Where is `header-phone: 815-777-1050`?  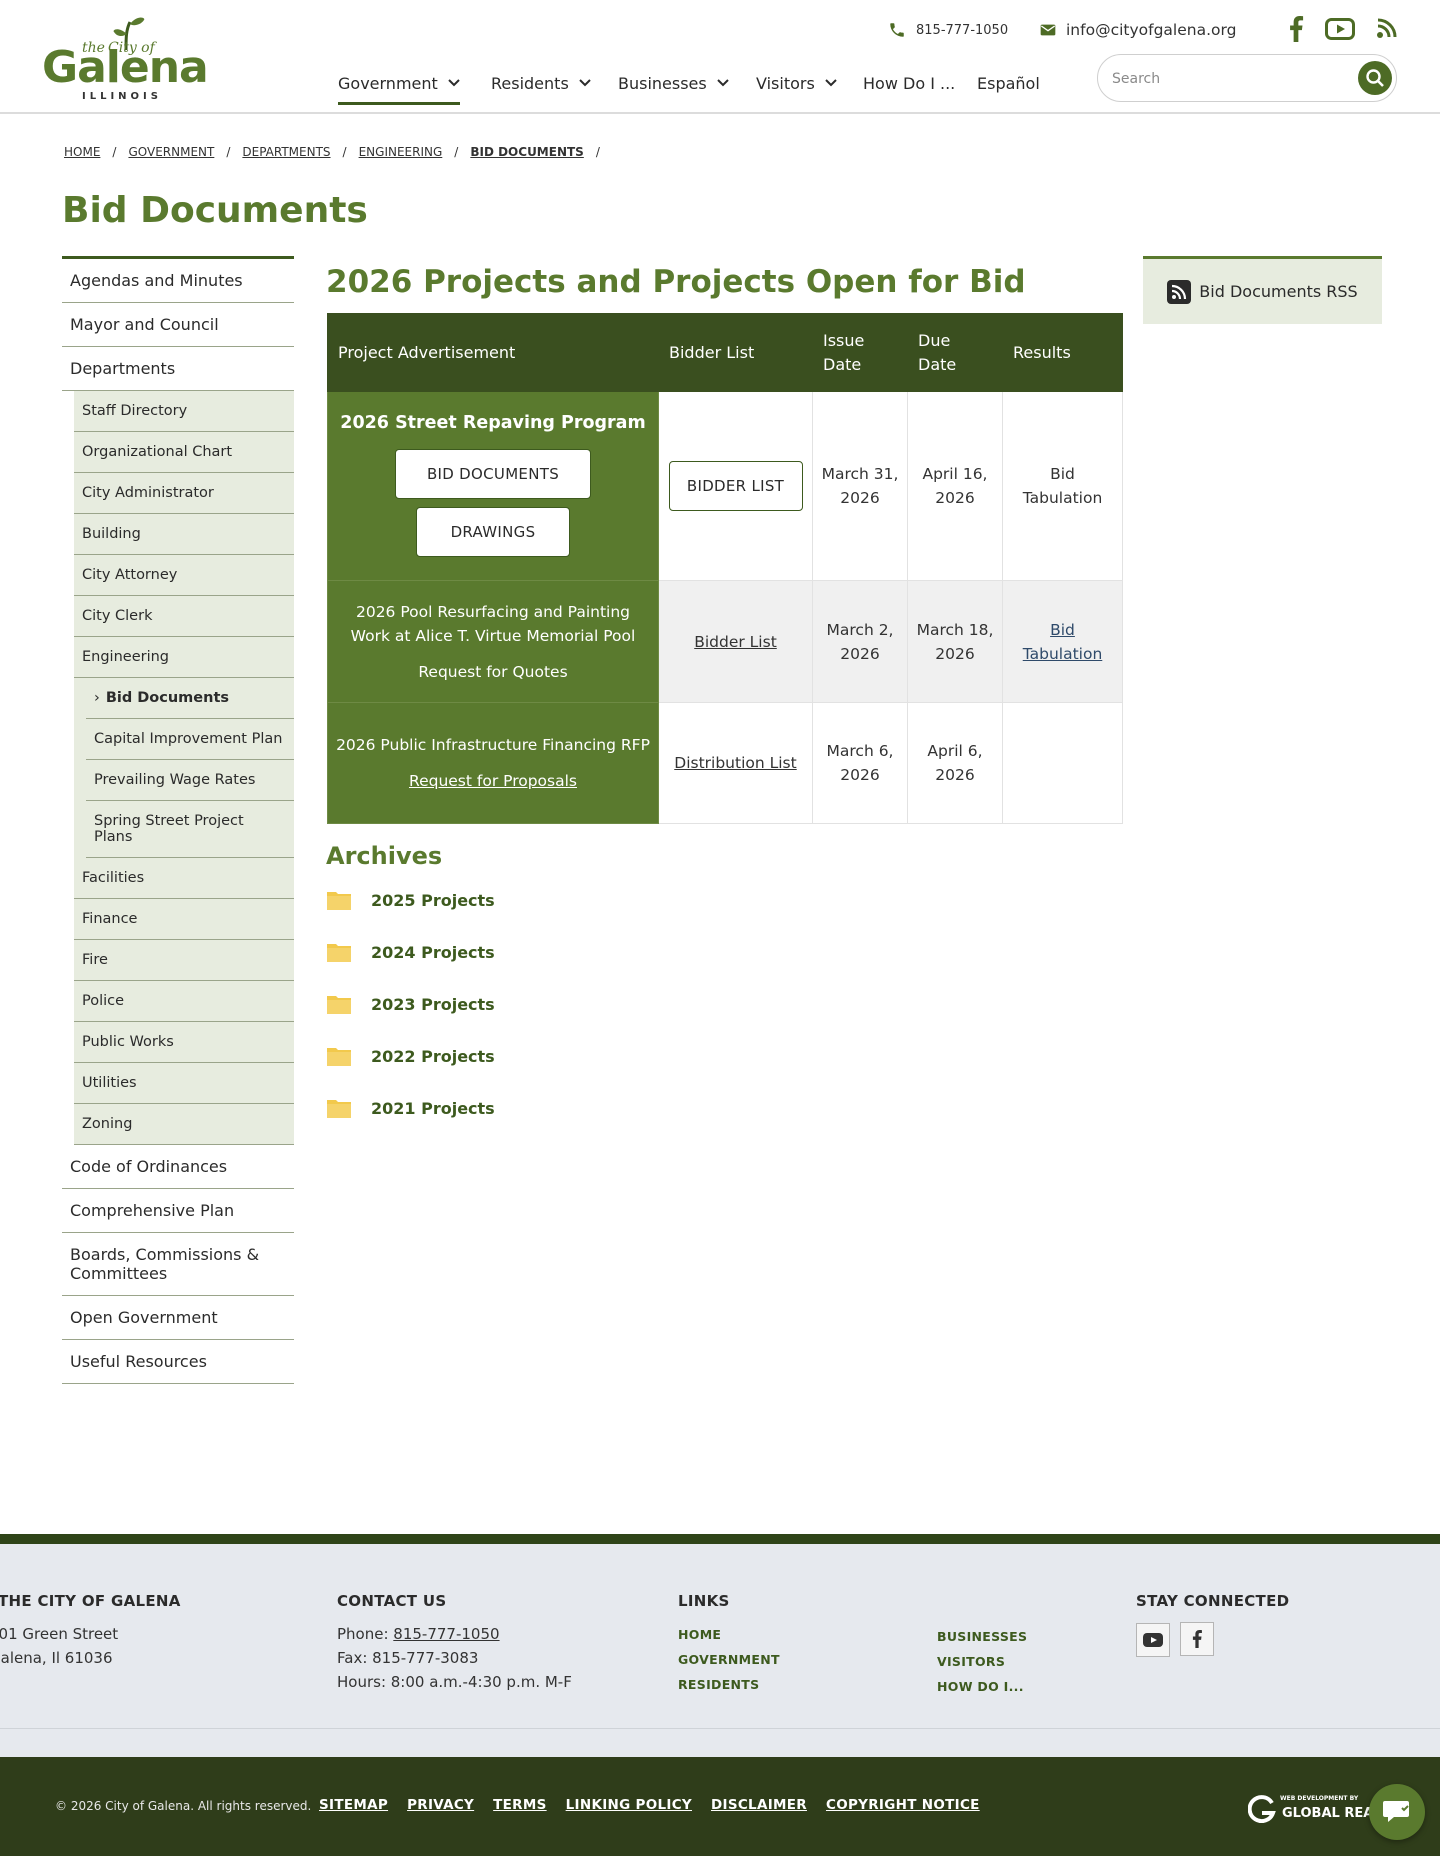 header-phone: 815-777-1050 is located at coordinates (948, 30).